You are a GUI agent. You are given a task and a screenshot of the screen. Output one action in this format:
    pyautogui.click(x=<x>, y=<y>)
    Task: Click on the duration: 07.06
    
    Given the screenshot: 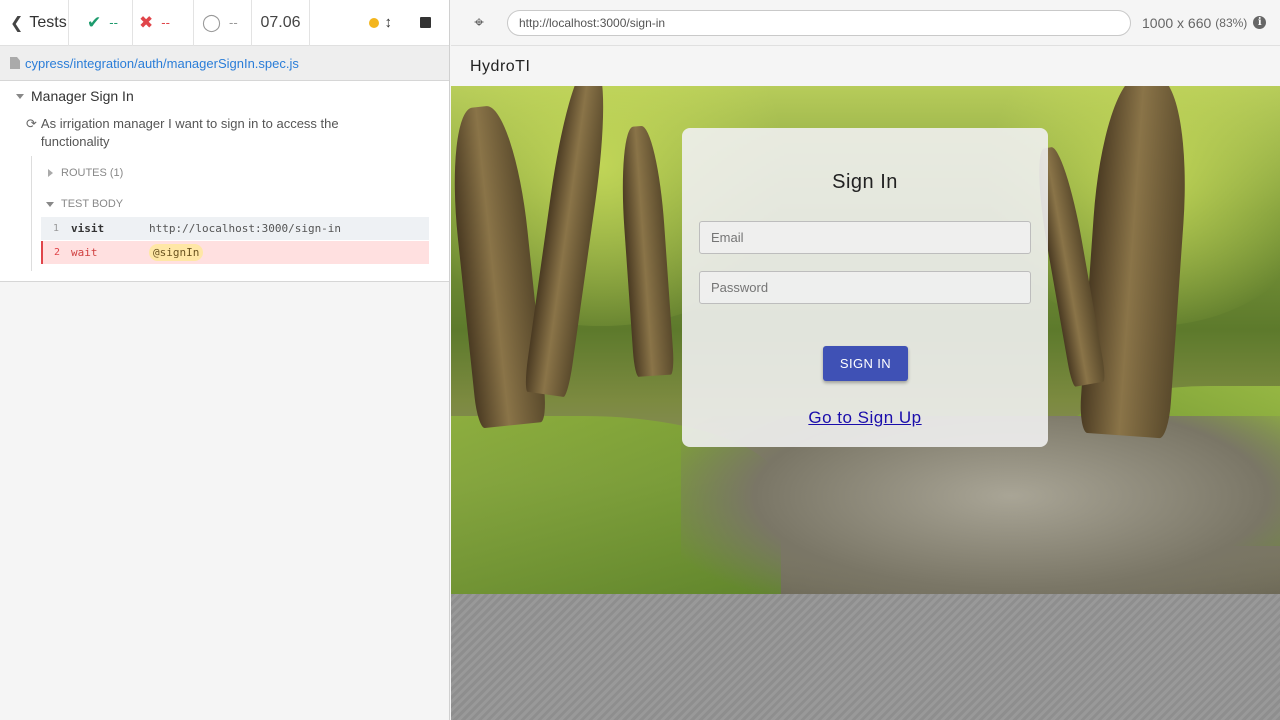 What is the action you would take?
    pyautogui.click(x=281, y=23)
    